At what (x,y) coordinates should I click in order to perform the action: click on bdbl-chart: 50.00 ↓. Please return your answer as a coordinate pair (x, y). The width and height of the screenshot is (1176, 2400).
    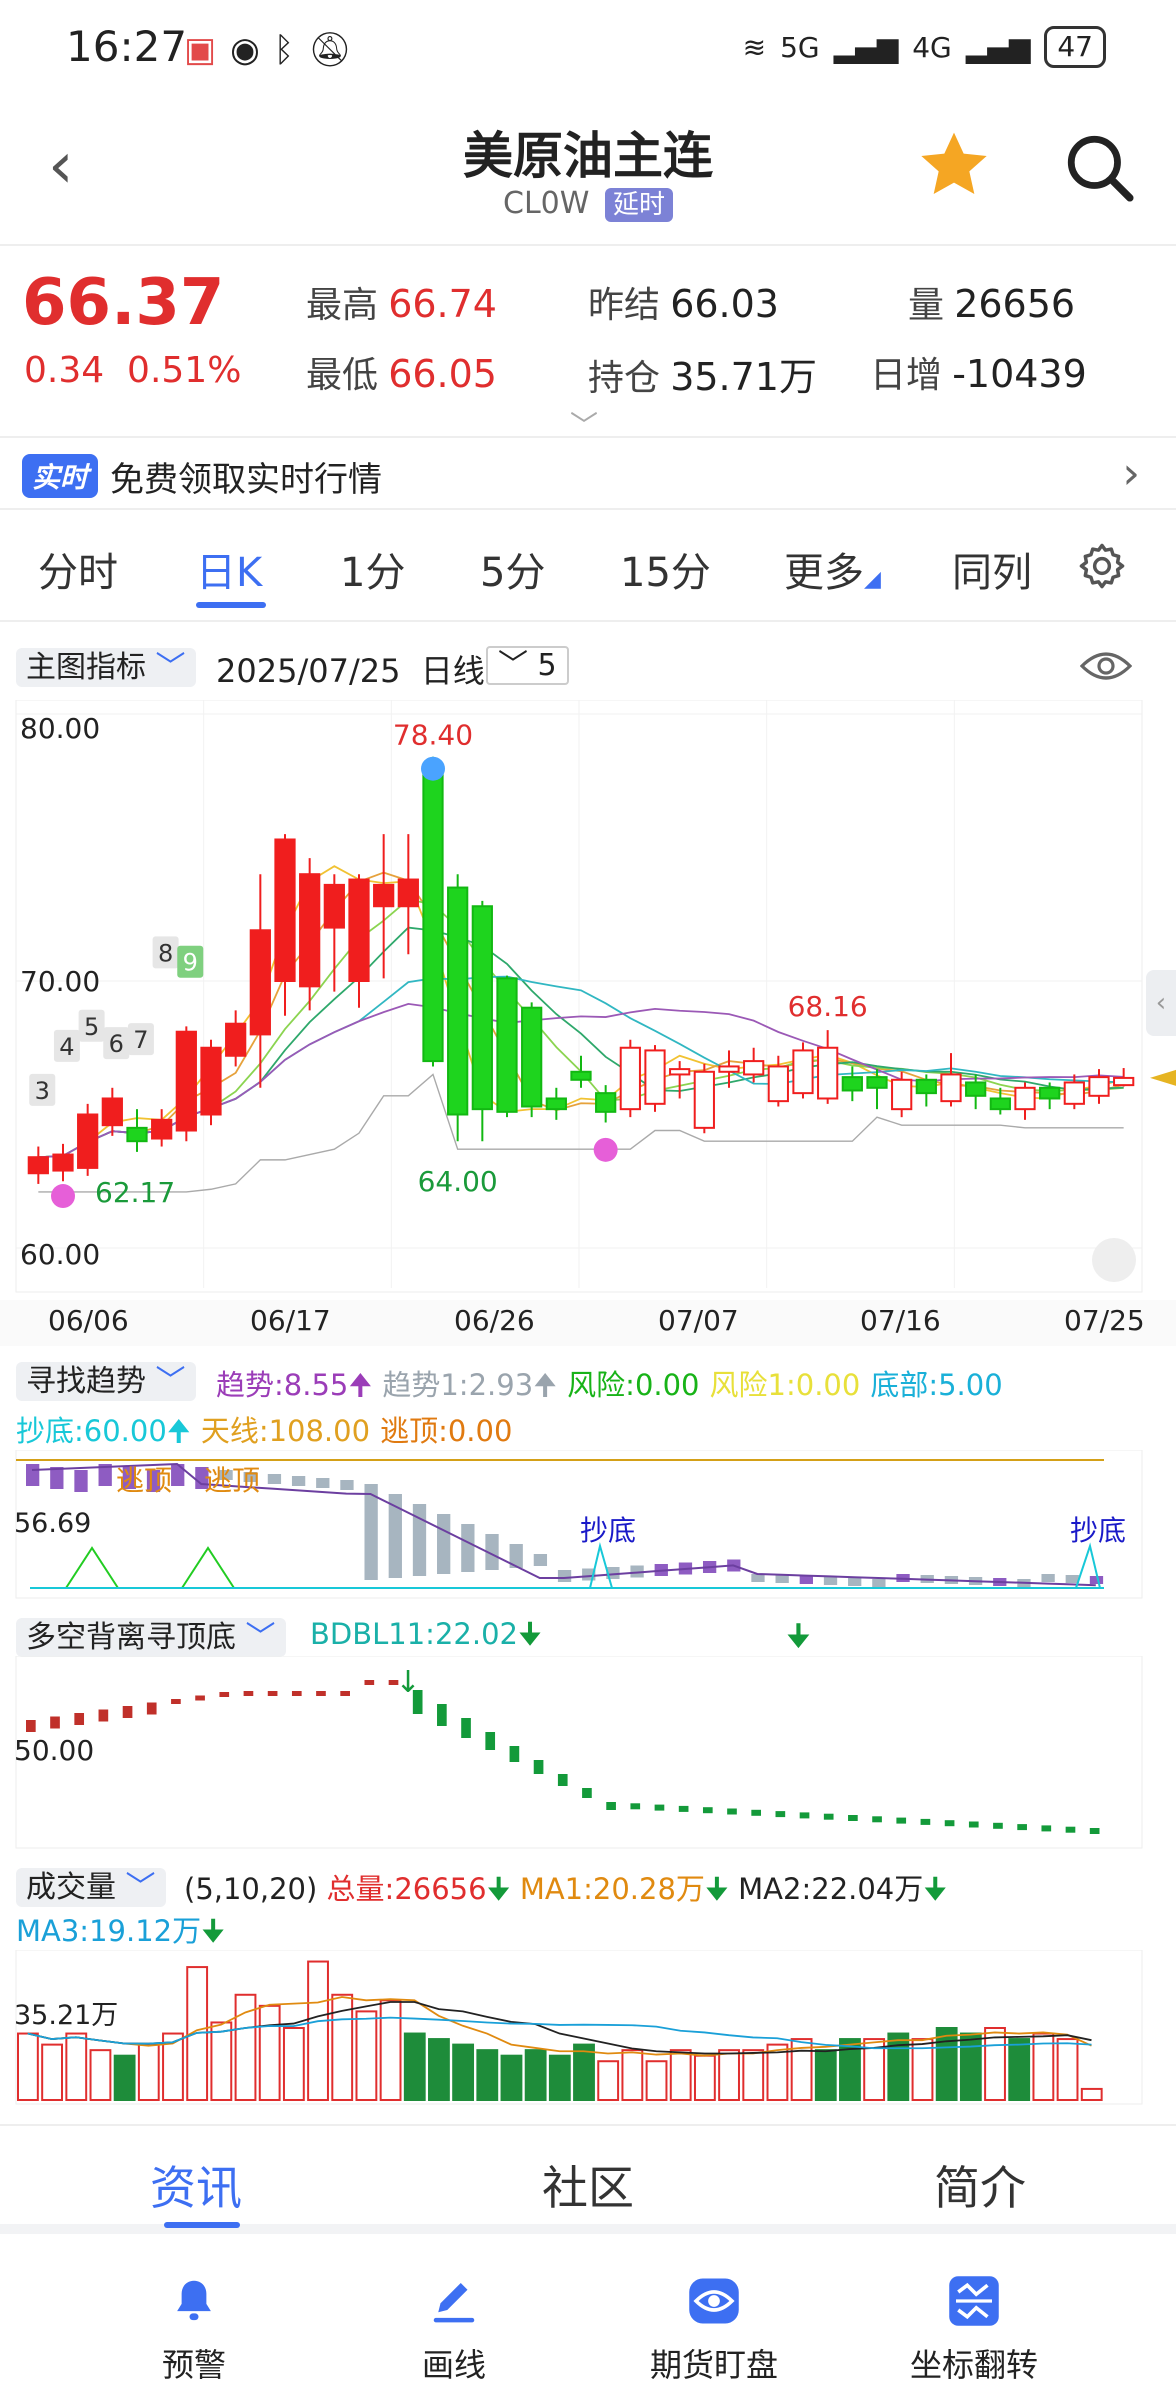
    Looking at the image, I should click on (588, 1754).